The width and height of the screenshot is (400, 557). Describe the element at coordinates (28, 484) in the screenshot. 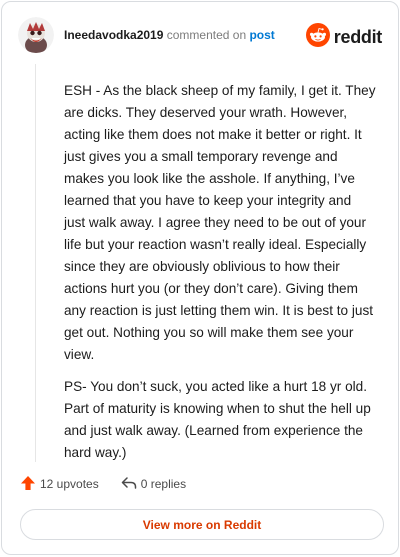

I see `upvote-arrow-icon` at that location.